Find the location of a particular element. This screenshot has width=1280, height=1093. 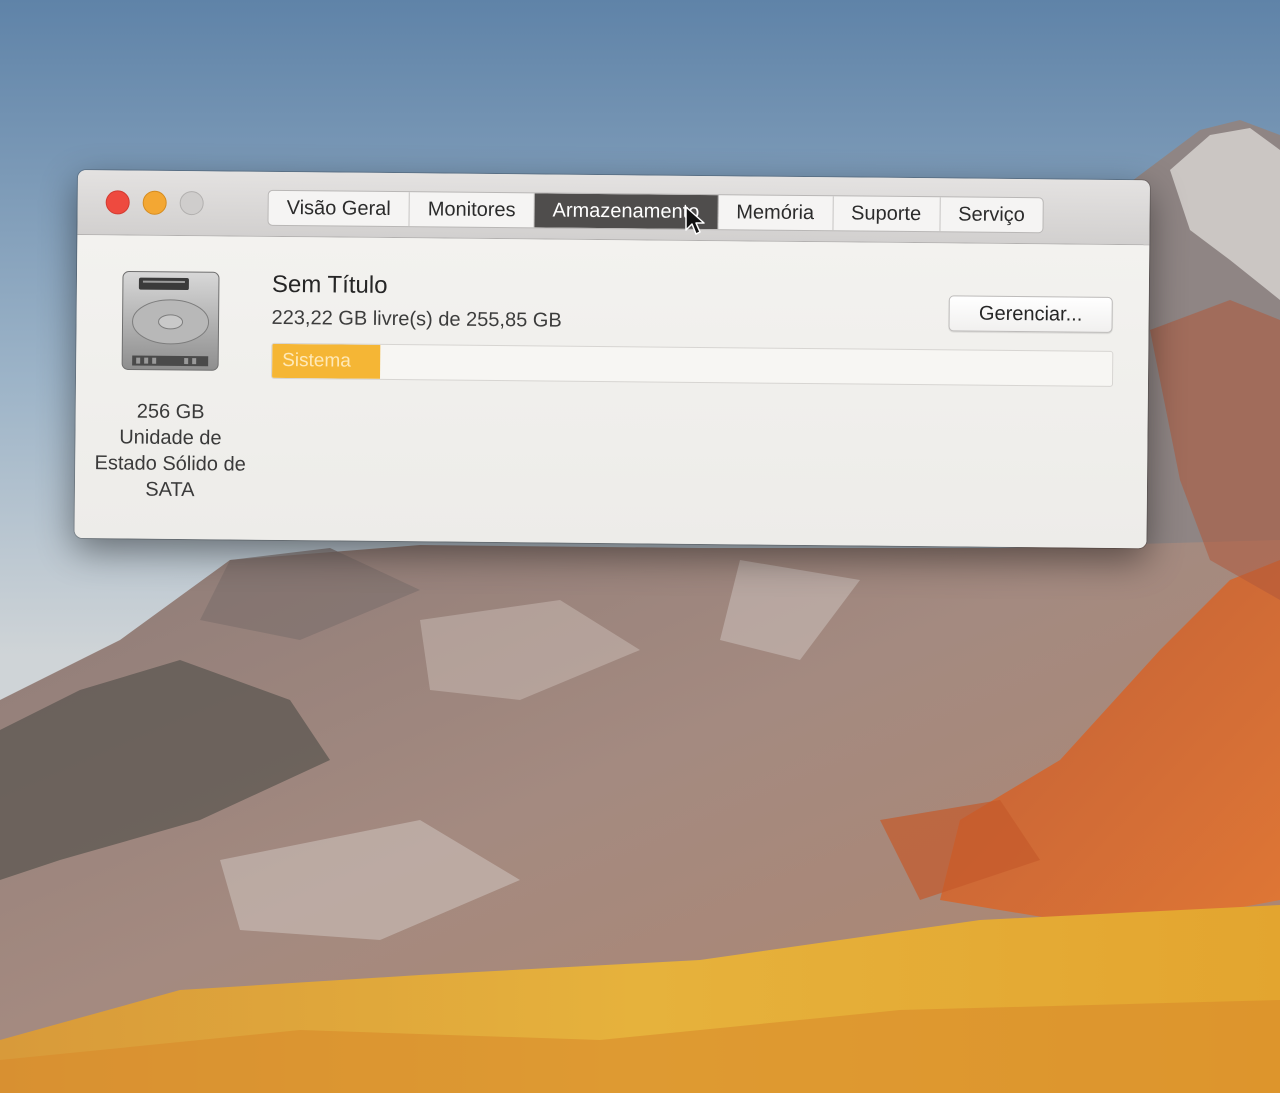

close-window-button is located at coordinates (117, 202).